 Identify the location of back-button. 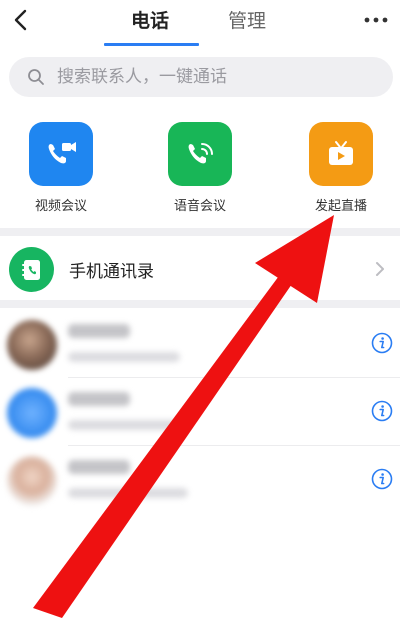
(20, 20).